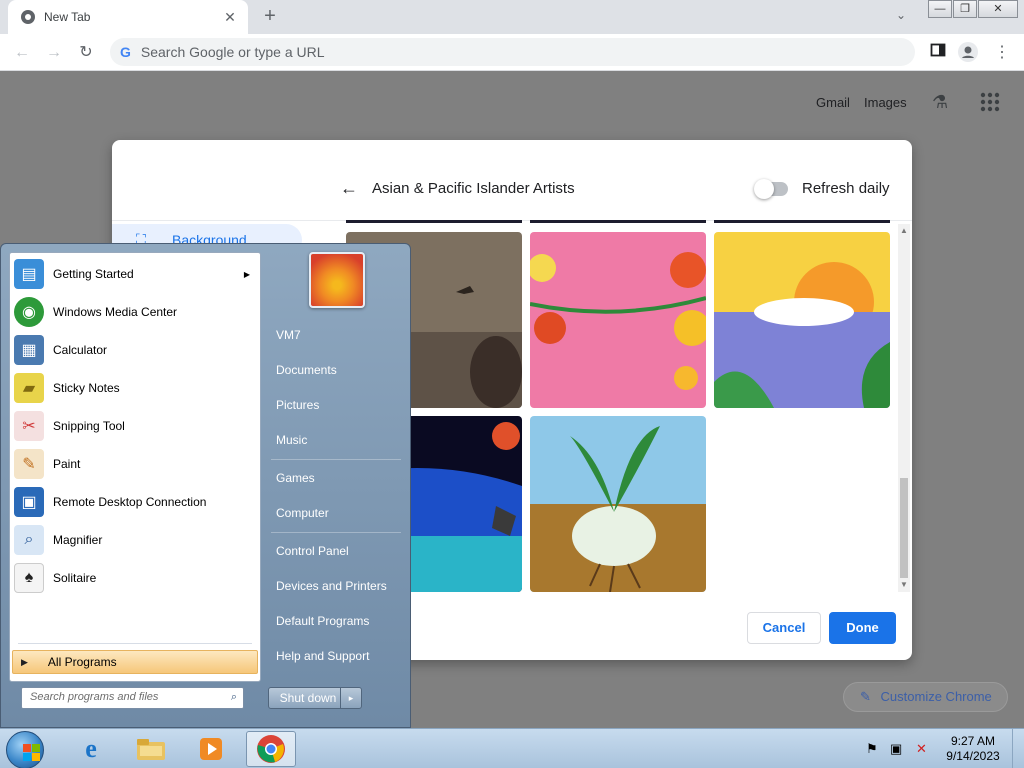 The image size is (1024, 768). I want to click on gmail-link: Gmail, so click(833, 102).